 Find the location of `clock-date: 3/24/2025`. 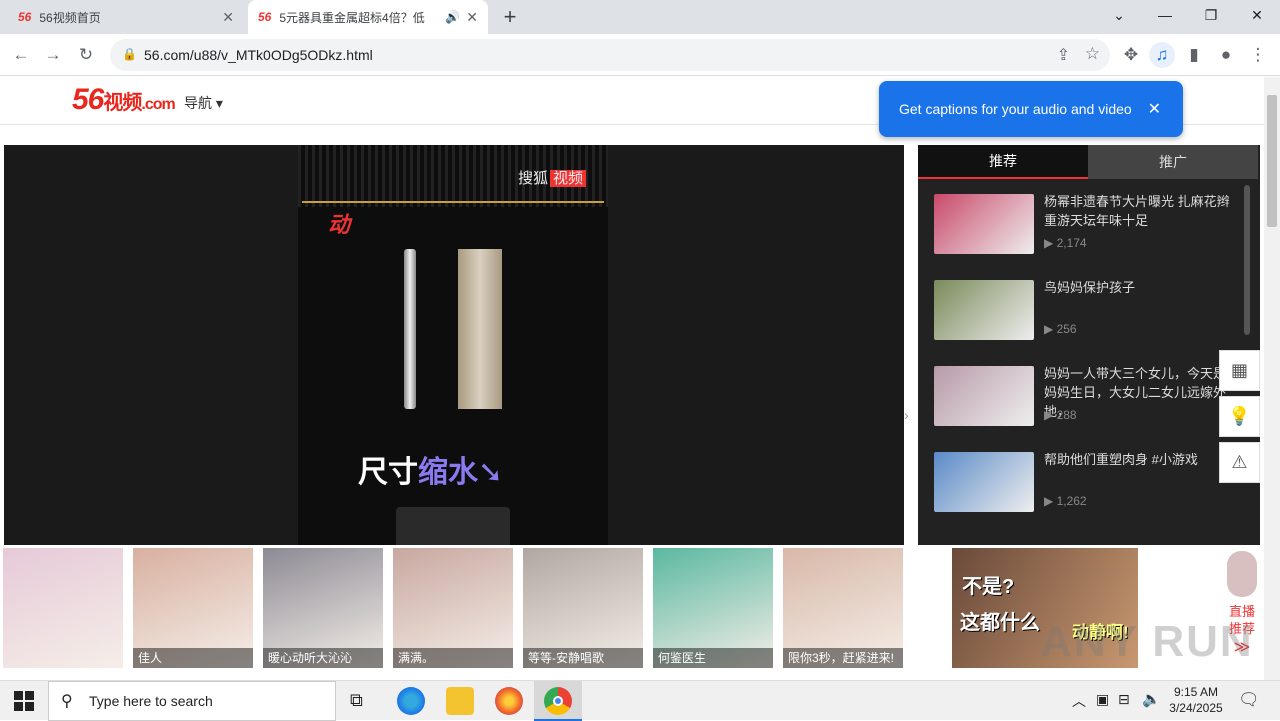

clock-date: 3/24/2025 is located at coordinates (1196, 708).